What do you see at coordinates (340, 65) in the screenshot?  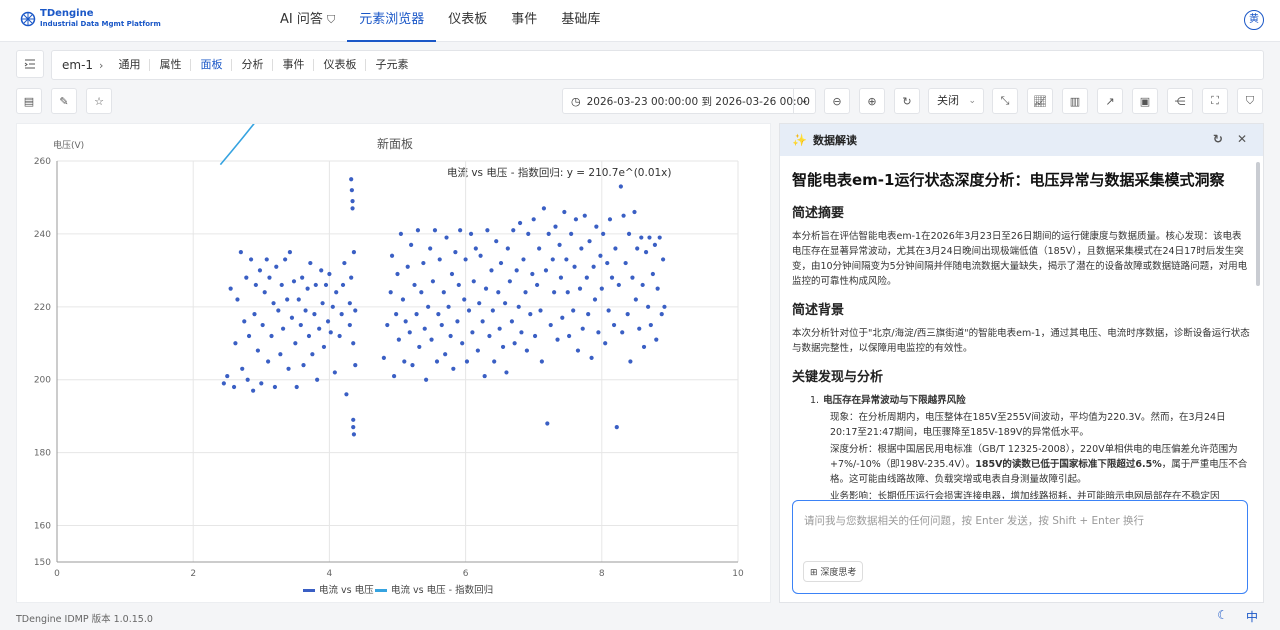 I see `tab-dashboards: 仪表板` at bounding box center [340, 65].